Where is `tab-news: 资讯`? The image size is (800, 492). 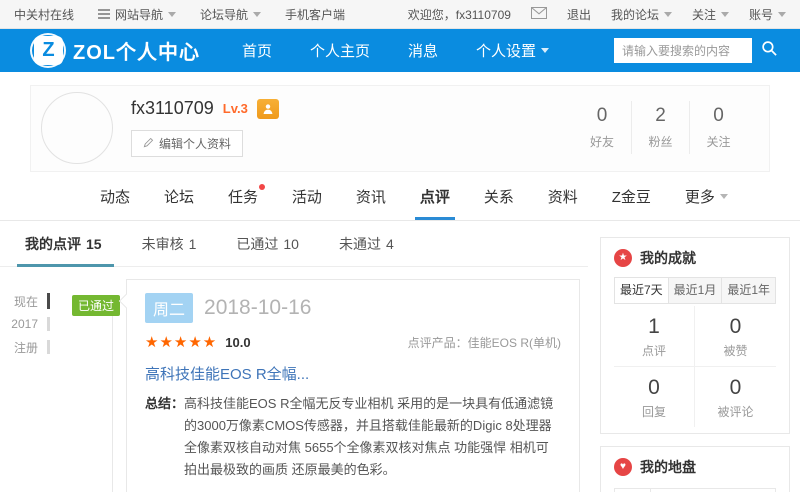
tab-news: 资讯 is located at coordinates (371, 196).